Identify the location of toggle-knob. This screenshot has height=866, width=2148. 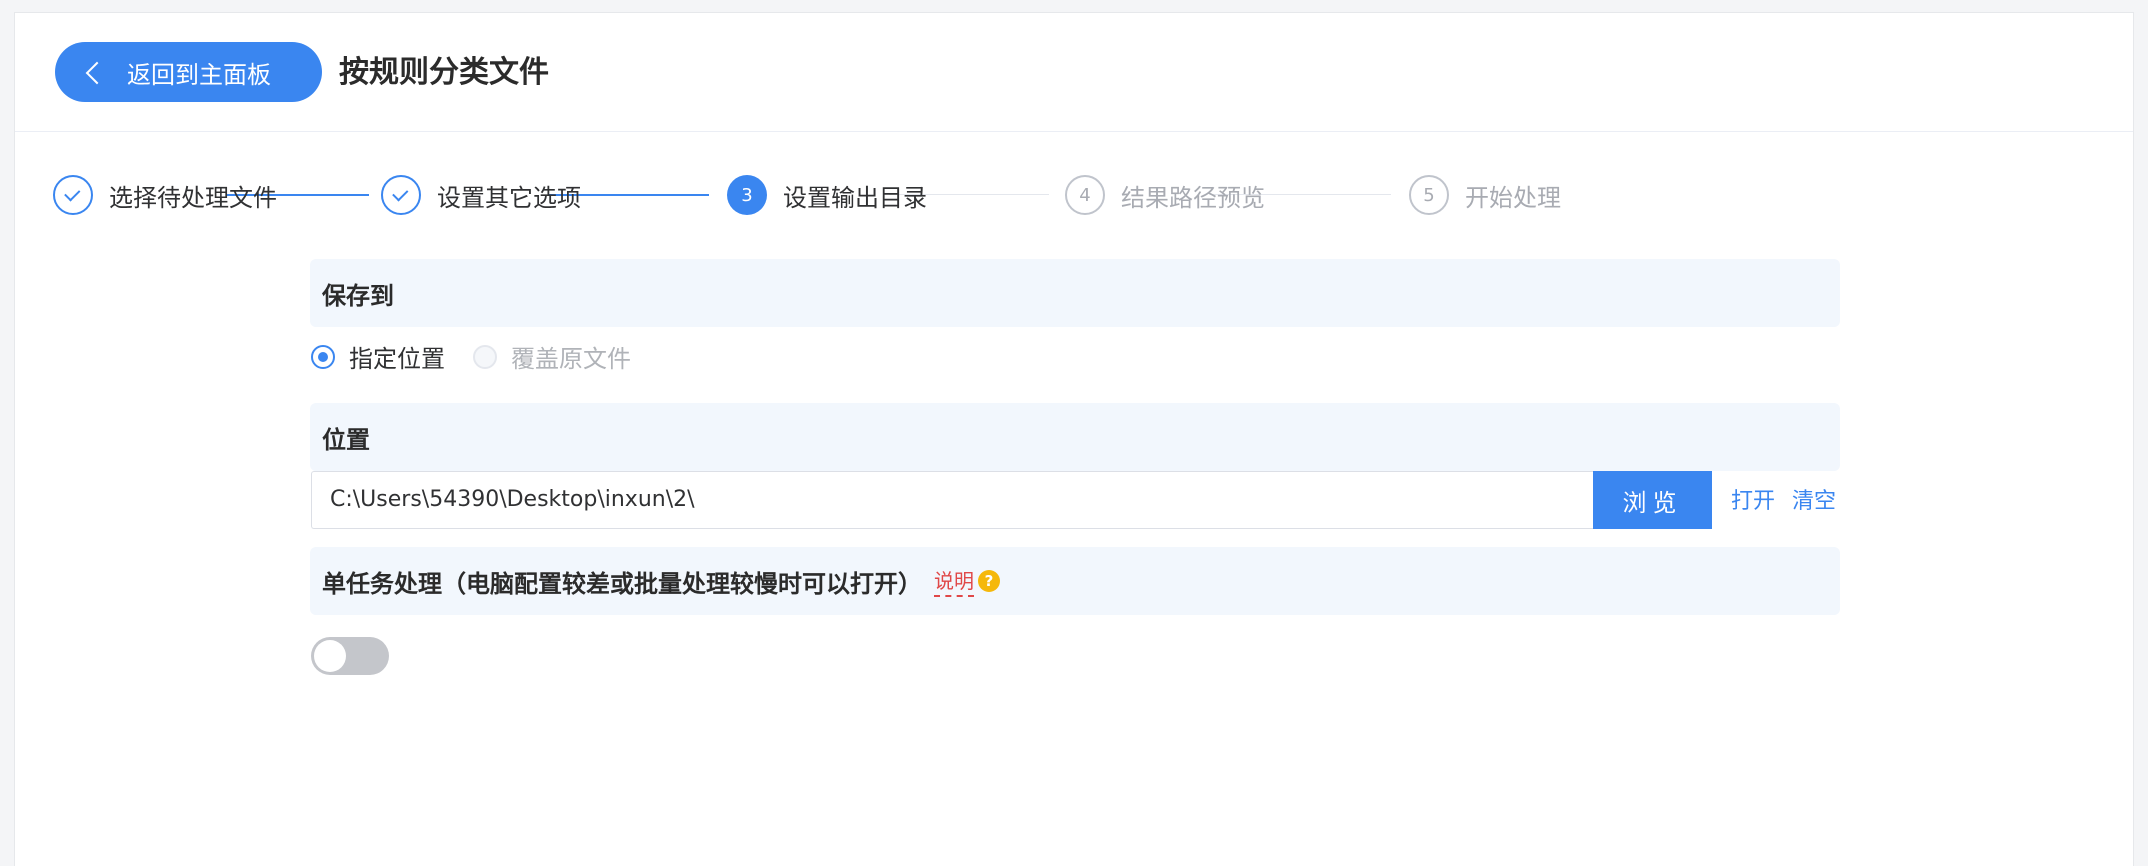
(330, 656).